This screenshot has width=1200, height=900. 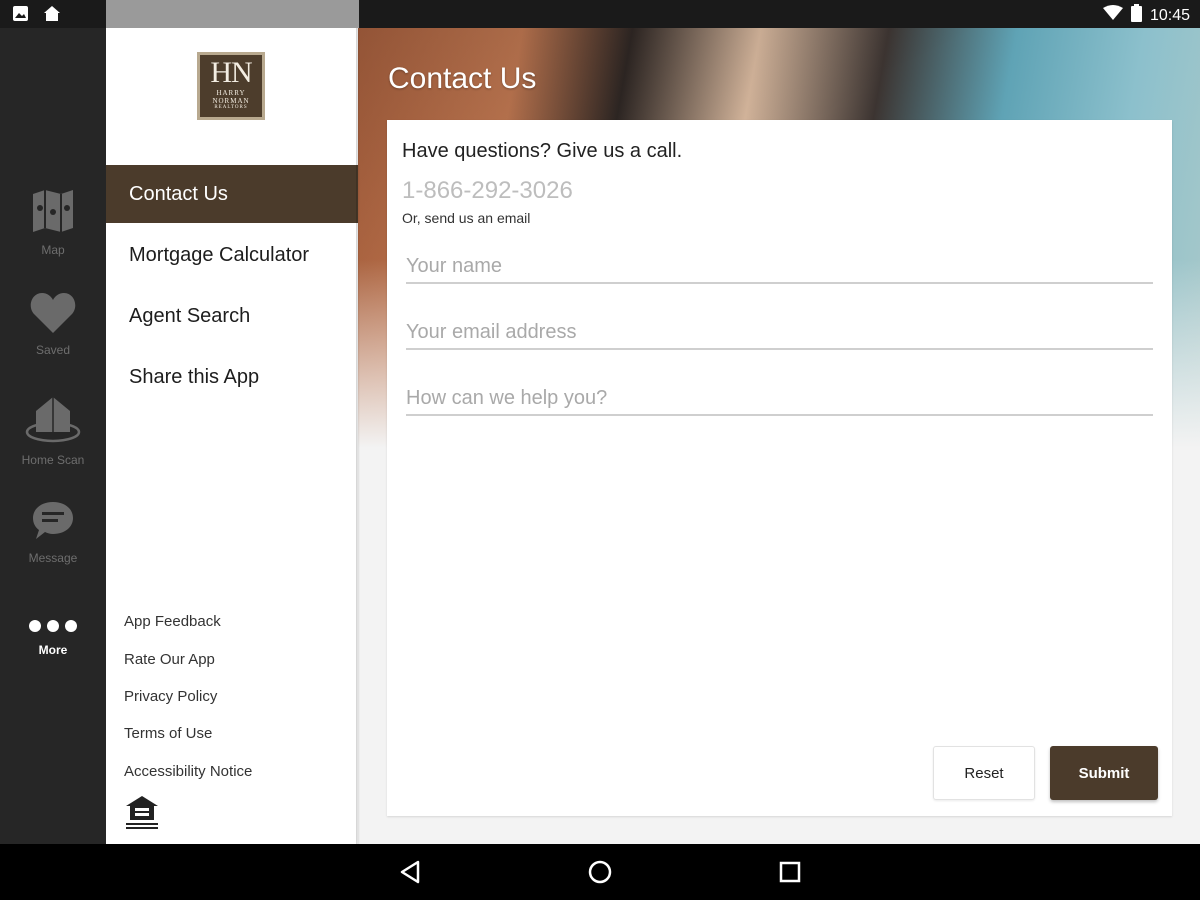 What do you see at coordinates (232, 194) in the screenshot?
I see `drawer-item-contact-us: Contact Us` at bounding box center [232, 194].